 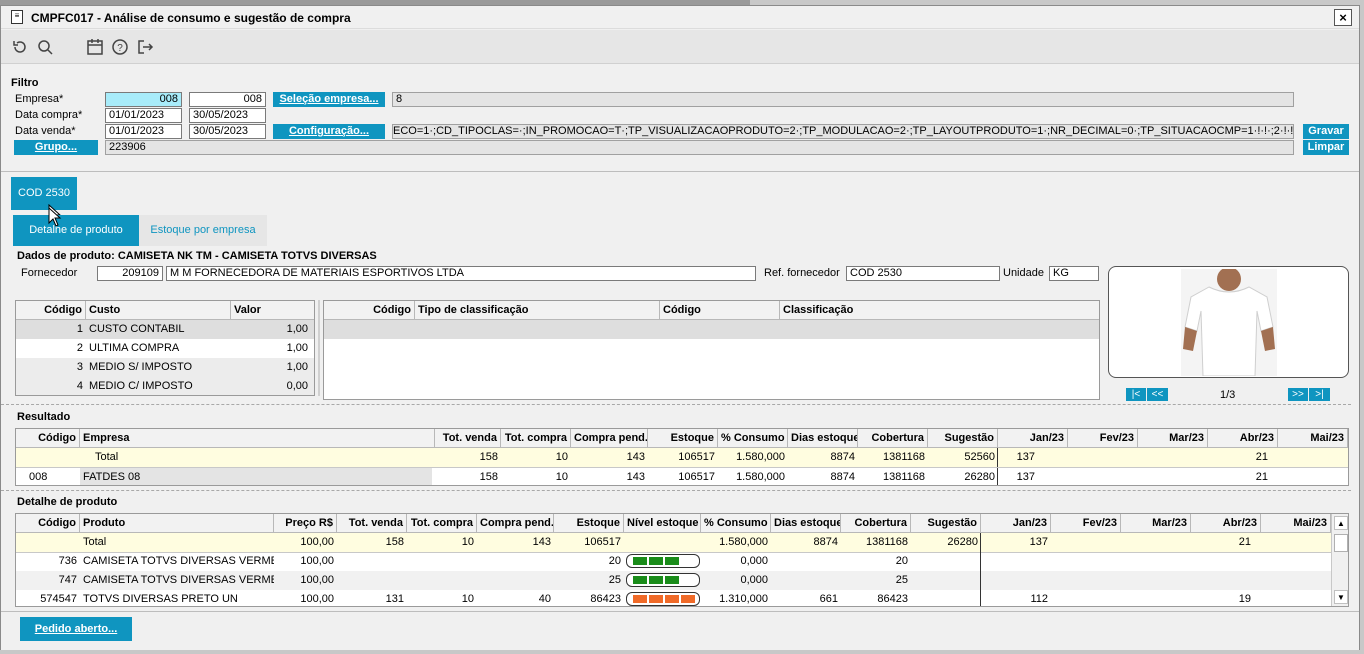 What do you see at coordinates (48, 598) in the screenshot?
I see `table-cell: 574547` at bounding box center [48, 598].